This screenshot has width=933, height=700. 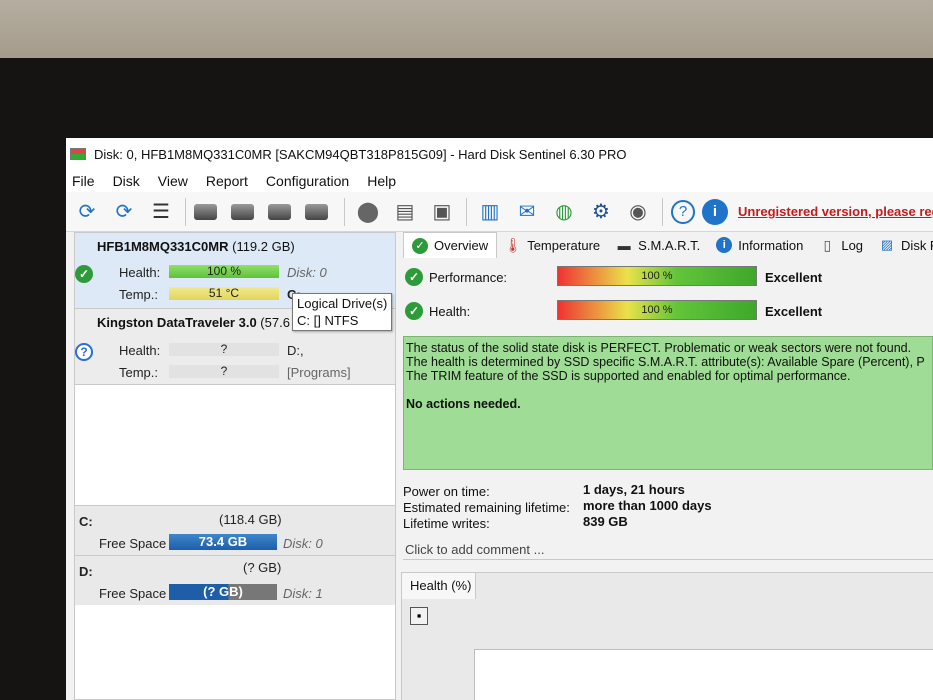 I want to click on menu-view: View, so click(x=173, y=181).